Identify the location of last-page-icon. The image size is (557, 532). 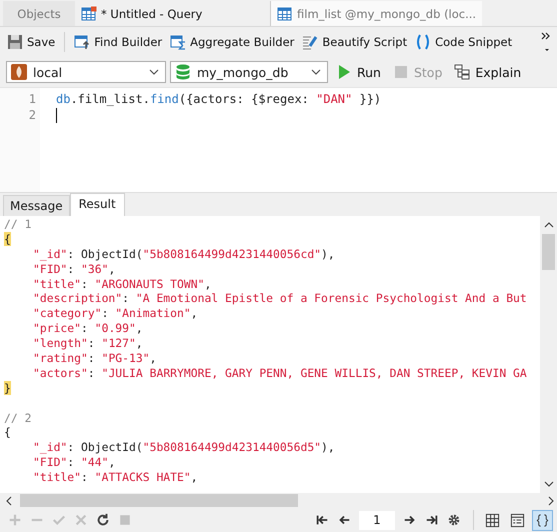
(432, 520).